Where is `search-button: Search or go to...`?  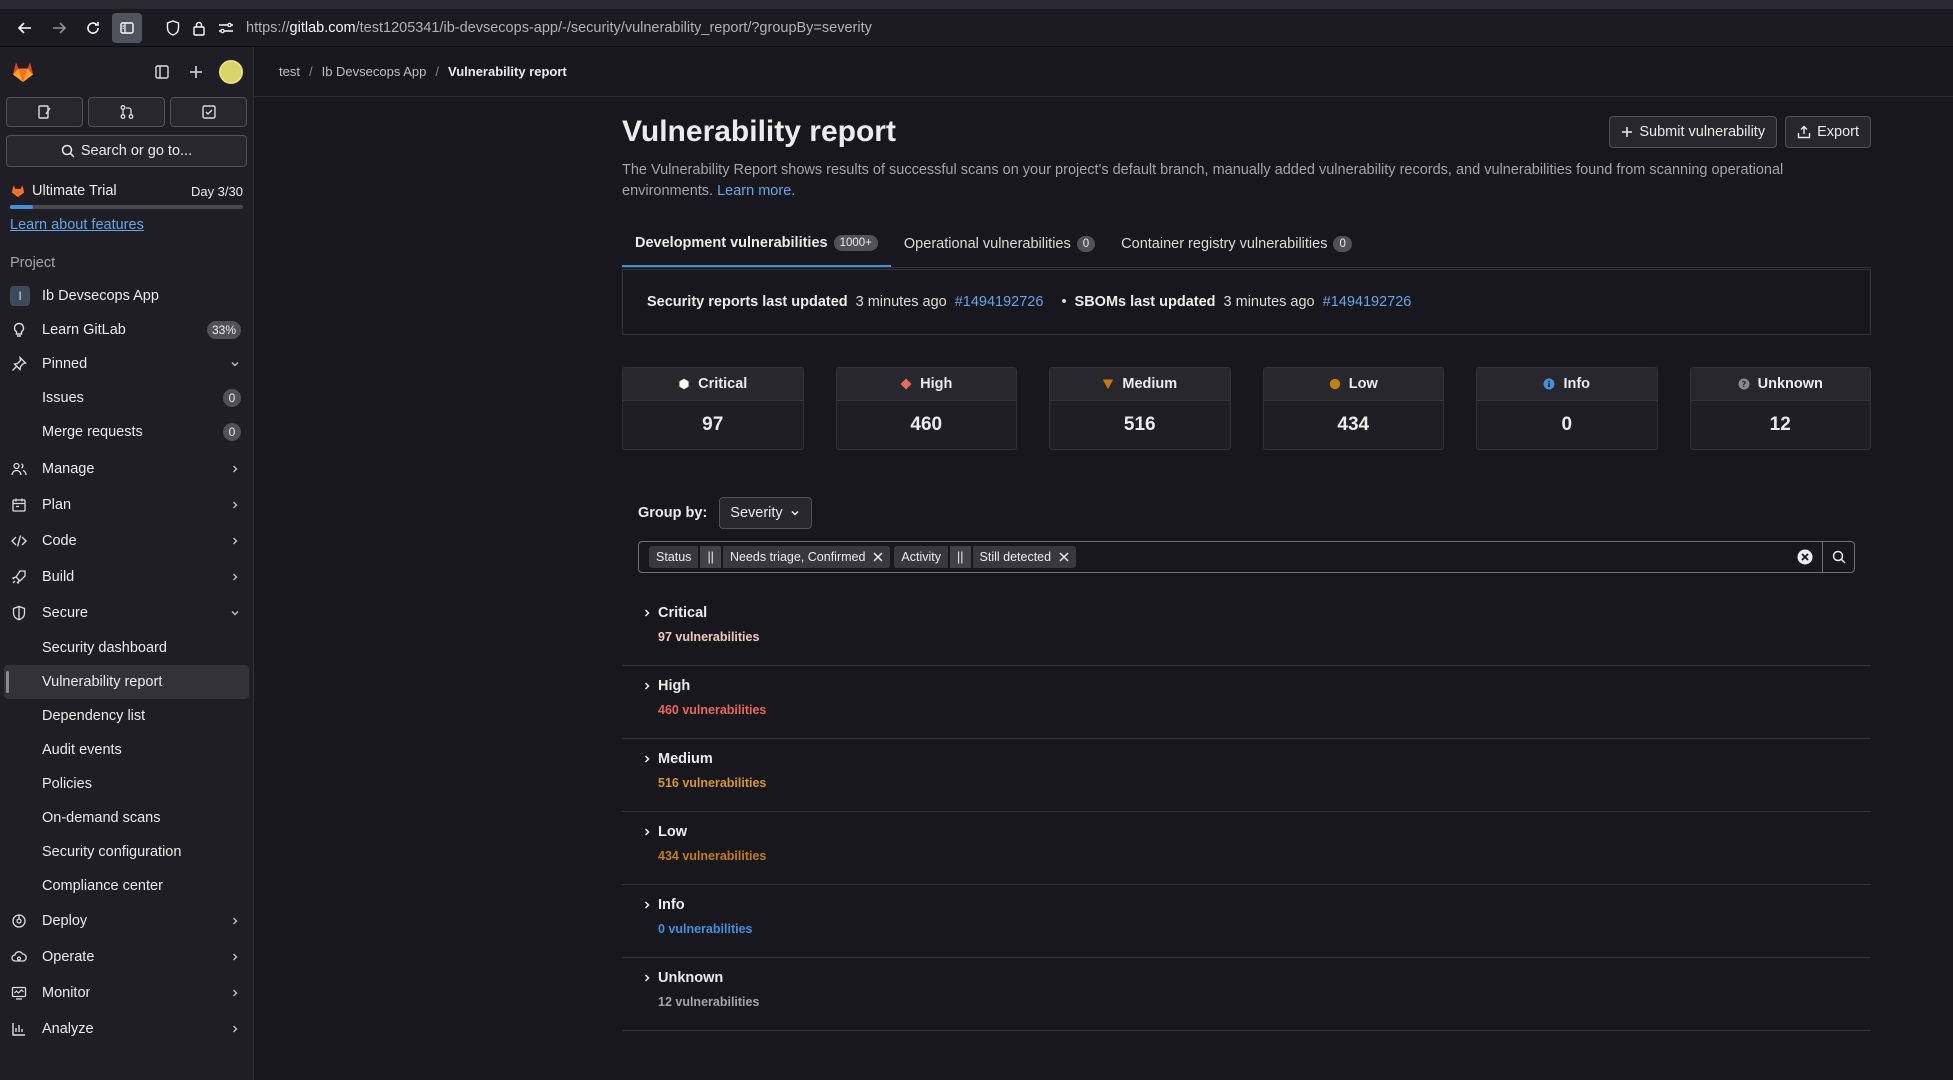 search-button: Search or go to... is located at coordinates (126, 151).